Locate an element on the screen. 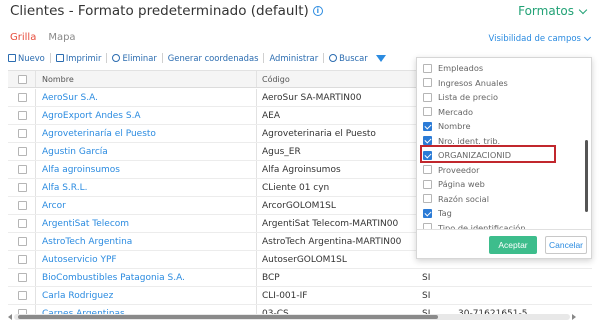 The height and width of the screenshot is (325, 602). field-option-label: Mercado is located at coordinates (456, 111).